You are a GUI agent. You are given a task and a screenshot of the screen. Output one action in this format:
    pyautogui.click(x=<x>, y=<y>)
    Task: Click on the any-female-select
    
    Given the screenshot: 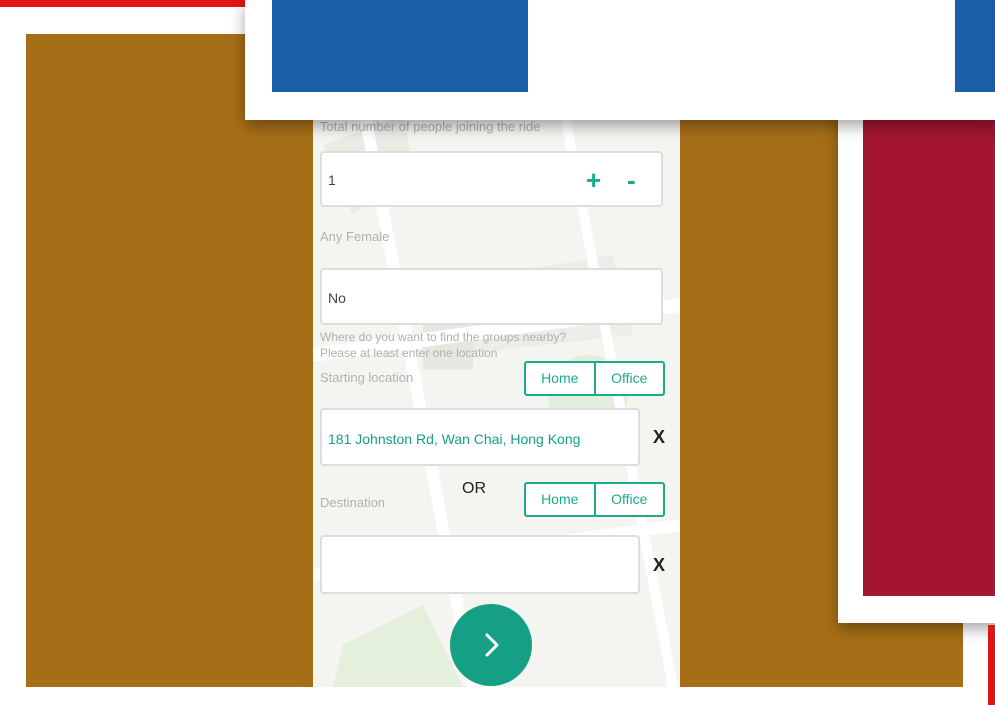 What is the action you would take?
    pyautogui.click(x=491, y=296)
    